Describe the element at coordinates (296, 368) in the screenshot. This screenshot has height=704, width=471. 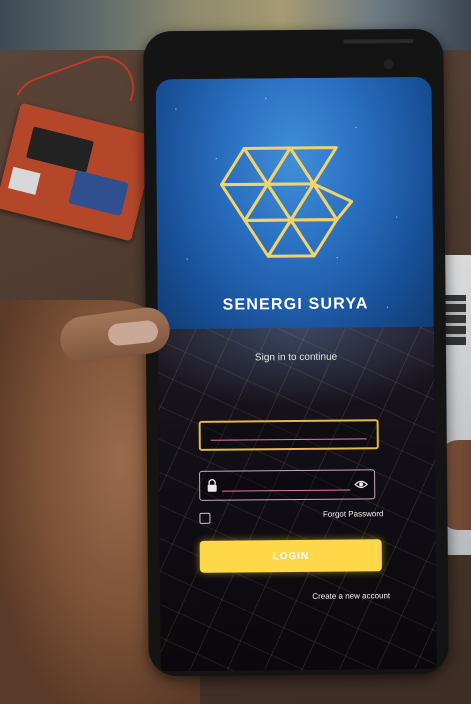
I see `panel-glow` at that location.